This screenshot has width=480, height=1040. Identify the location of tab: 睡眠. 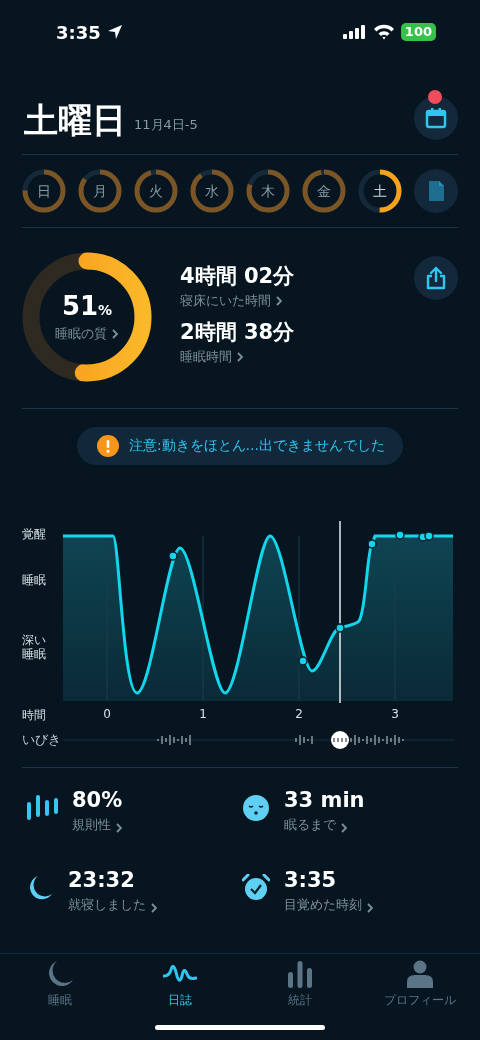
(60, 992).